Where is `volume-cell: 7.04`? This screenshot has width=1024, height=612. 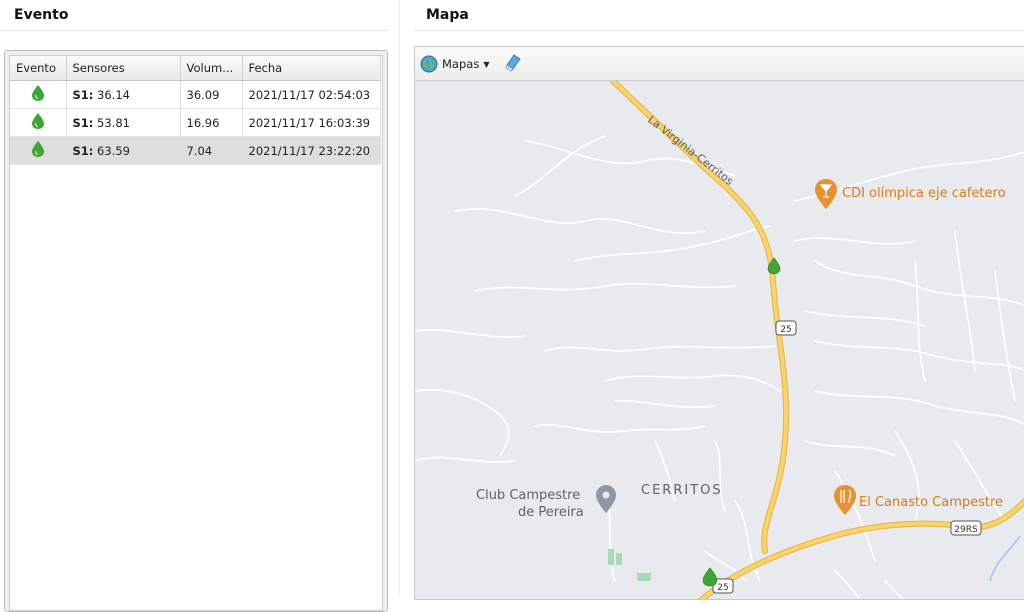
volume-cell: 7.04 is located at coordinates (211, 150).